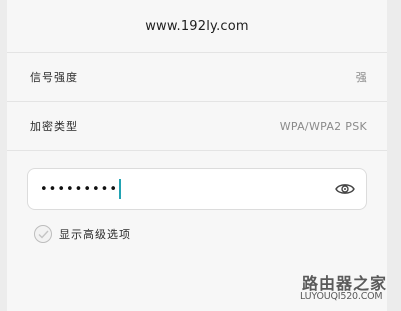 This screenshot has width=401, height=311. Describe the element at coordinates (197, 189) in the screenshot. I see `password-input: •••••••••` at that location.